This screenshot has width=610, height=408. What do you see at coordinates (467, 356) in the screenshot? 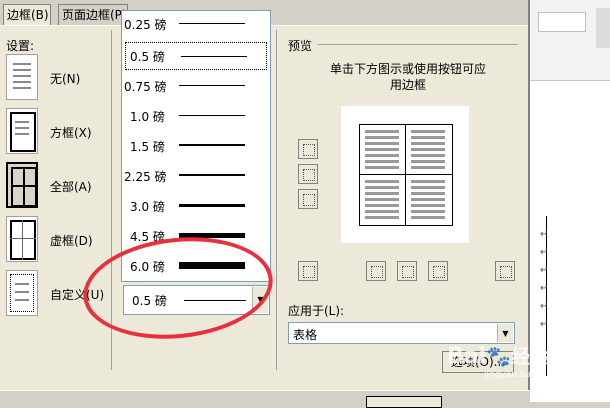
I see `watermark-brand: Bai` at bounding box center [467, 356].